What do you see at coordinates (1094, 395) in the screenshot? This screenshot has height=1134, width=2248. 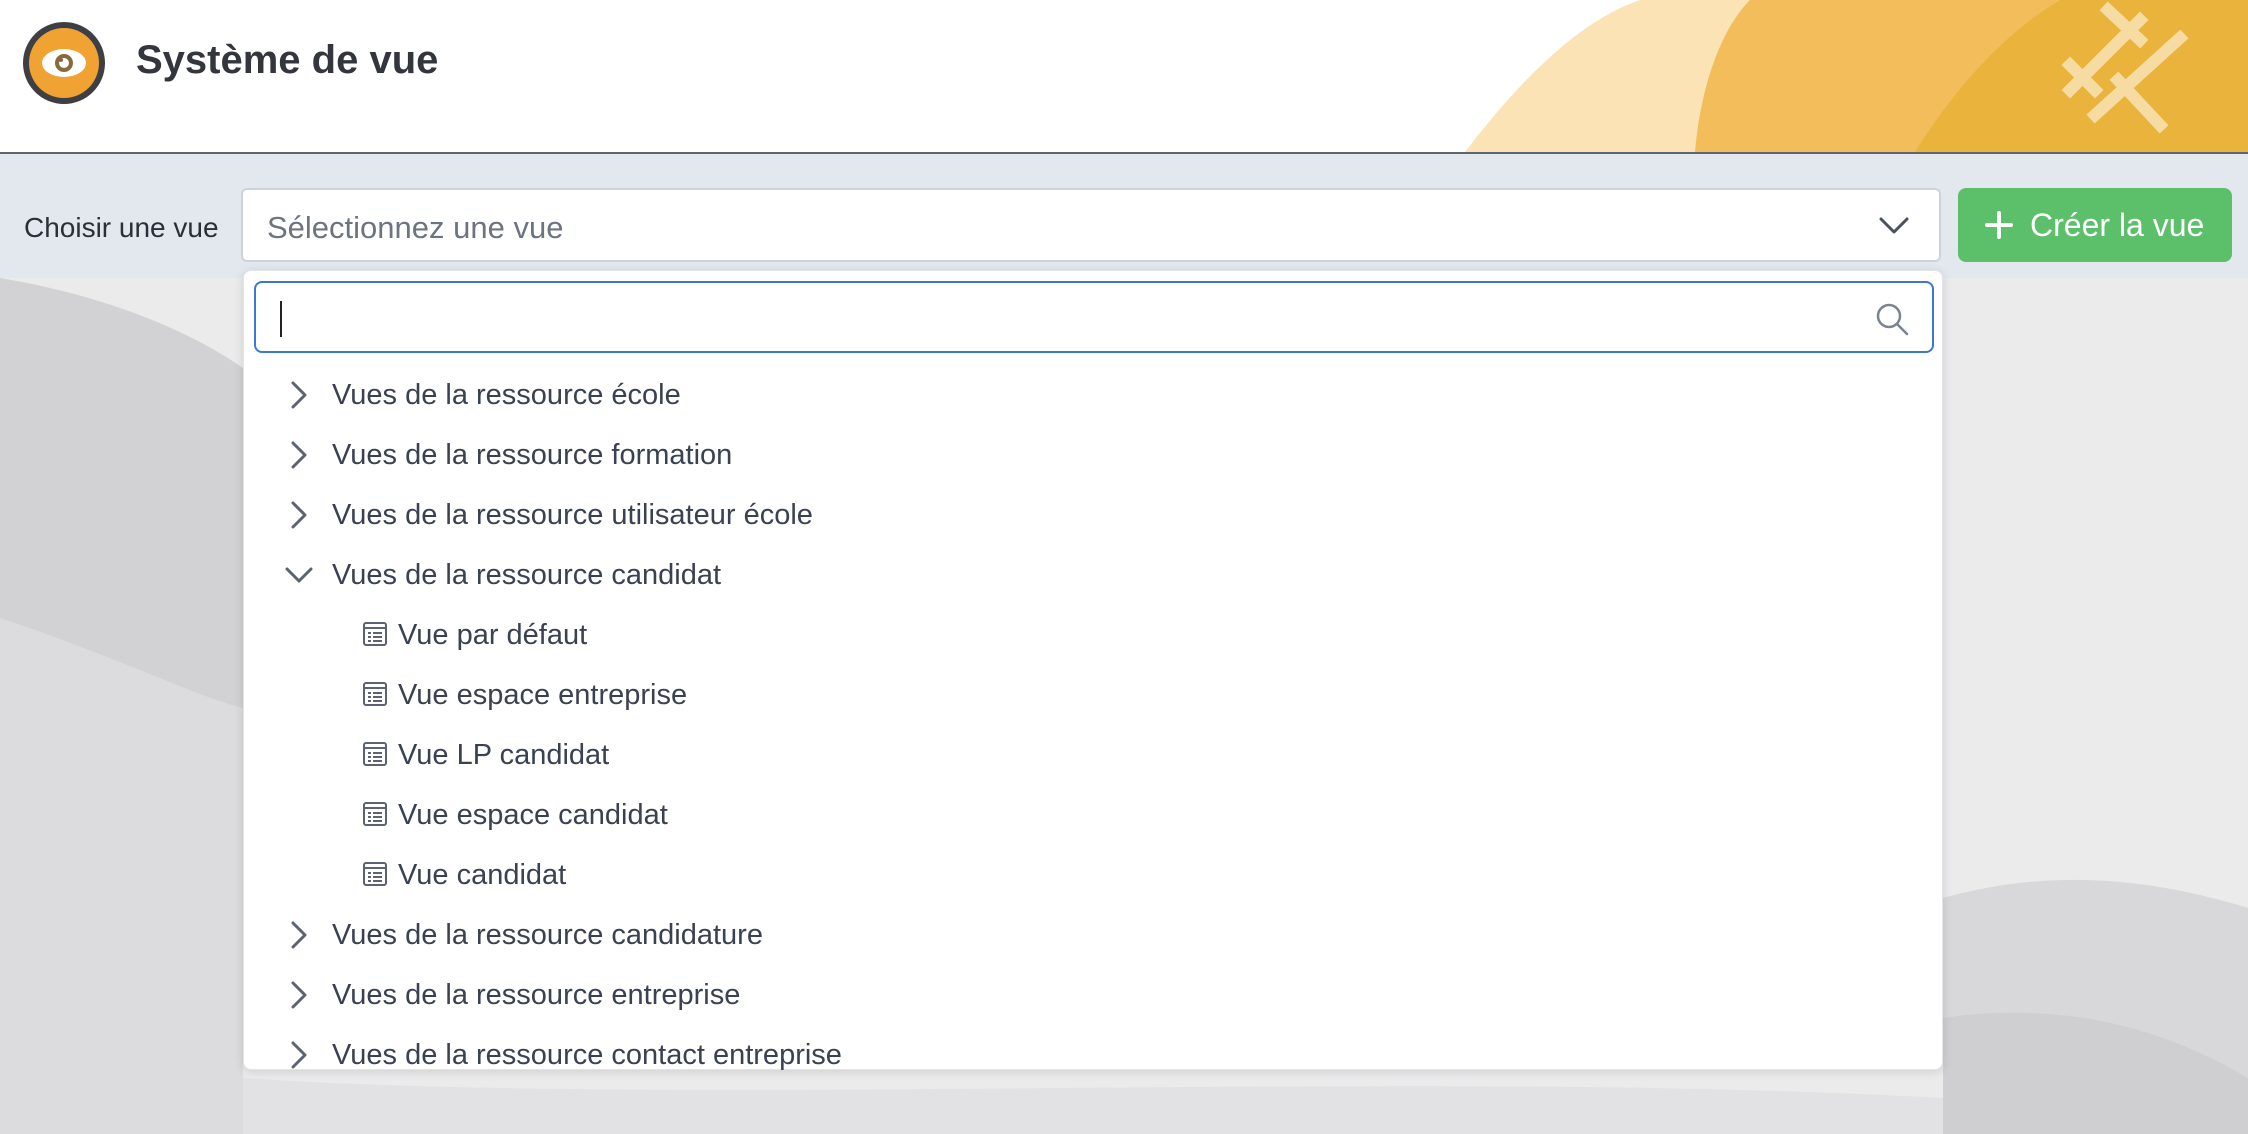 I see `tree-group-ecole: Vues de la ressource école` at bounding box center [1094, 395].